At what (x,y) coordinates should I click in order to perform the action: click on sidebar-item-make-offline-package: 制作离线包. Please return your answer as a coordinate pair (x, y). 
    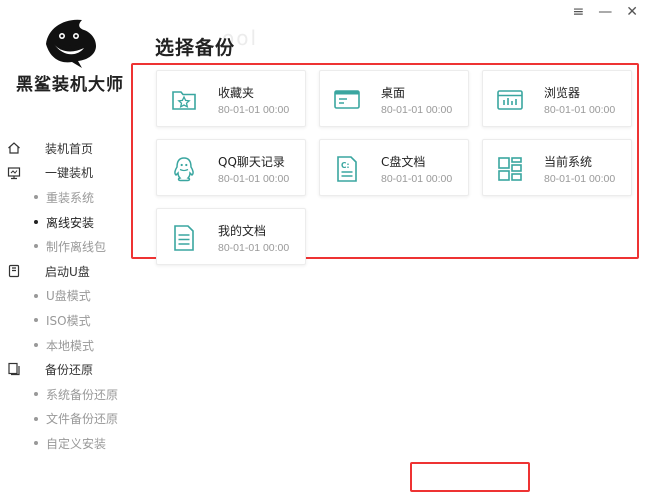
    Looking at the image, I should click on (70, 246).